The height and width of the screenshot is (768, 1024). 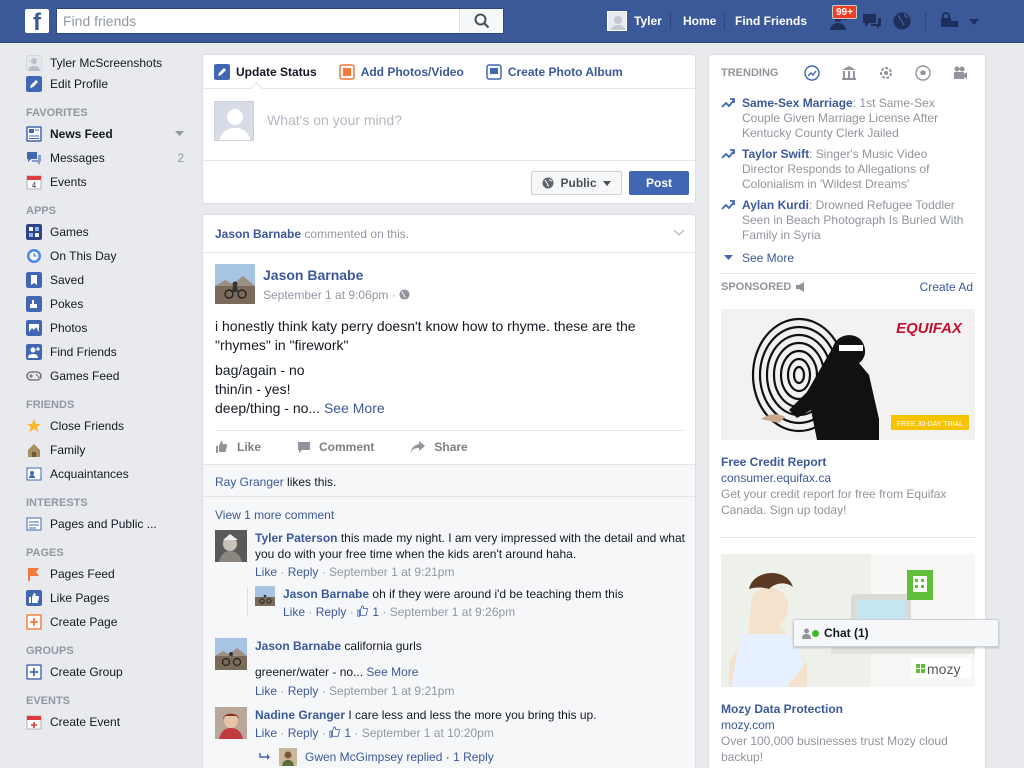 What do you see at coordinates (401, 72) in the screenshot?
I see `tab-add-photos: Add Photos/Video` at bounding box center [401, 72].